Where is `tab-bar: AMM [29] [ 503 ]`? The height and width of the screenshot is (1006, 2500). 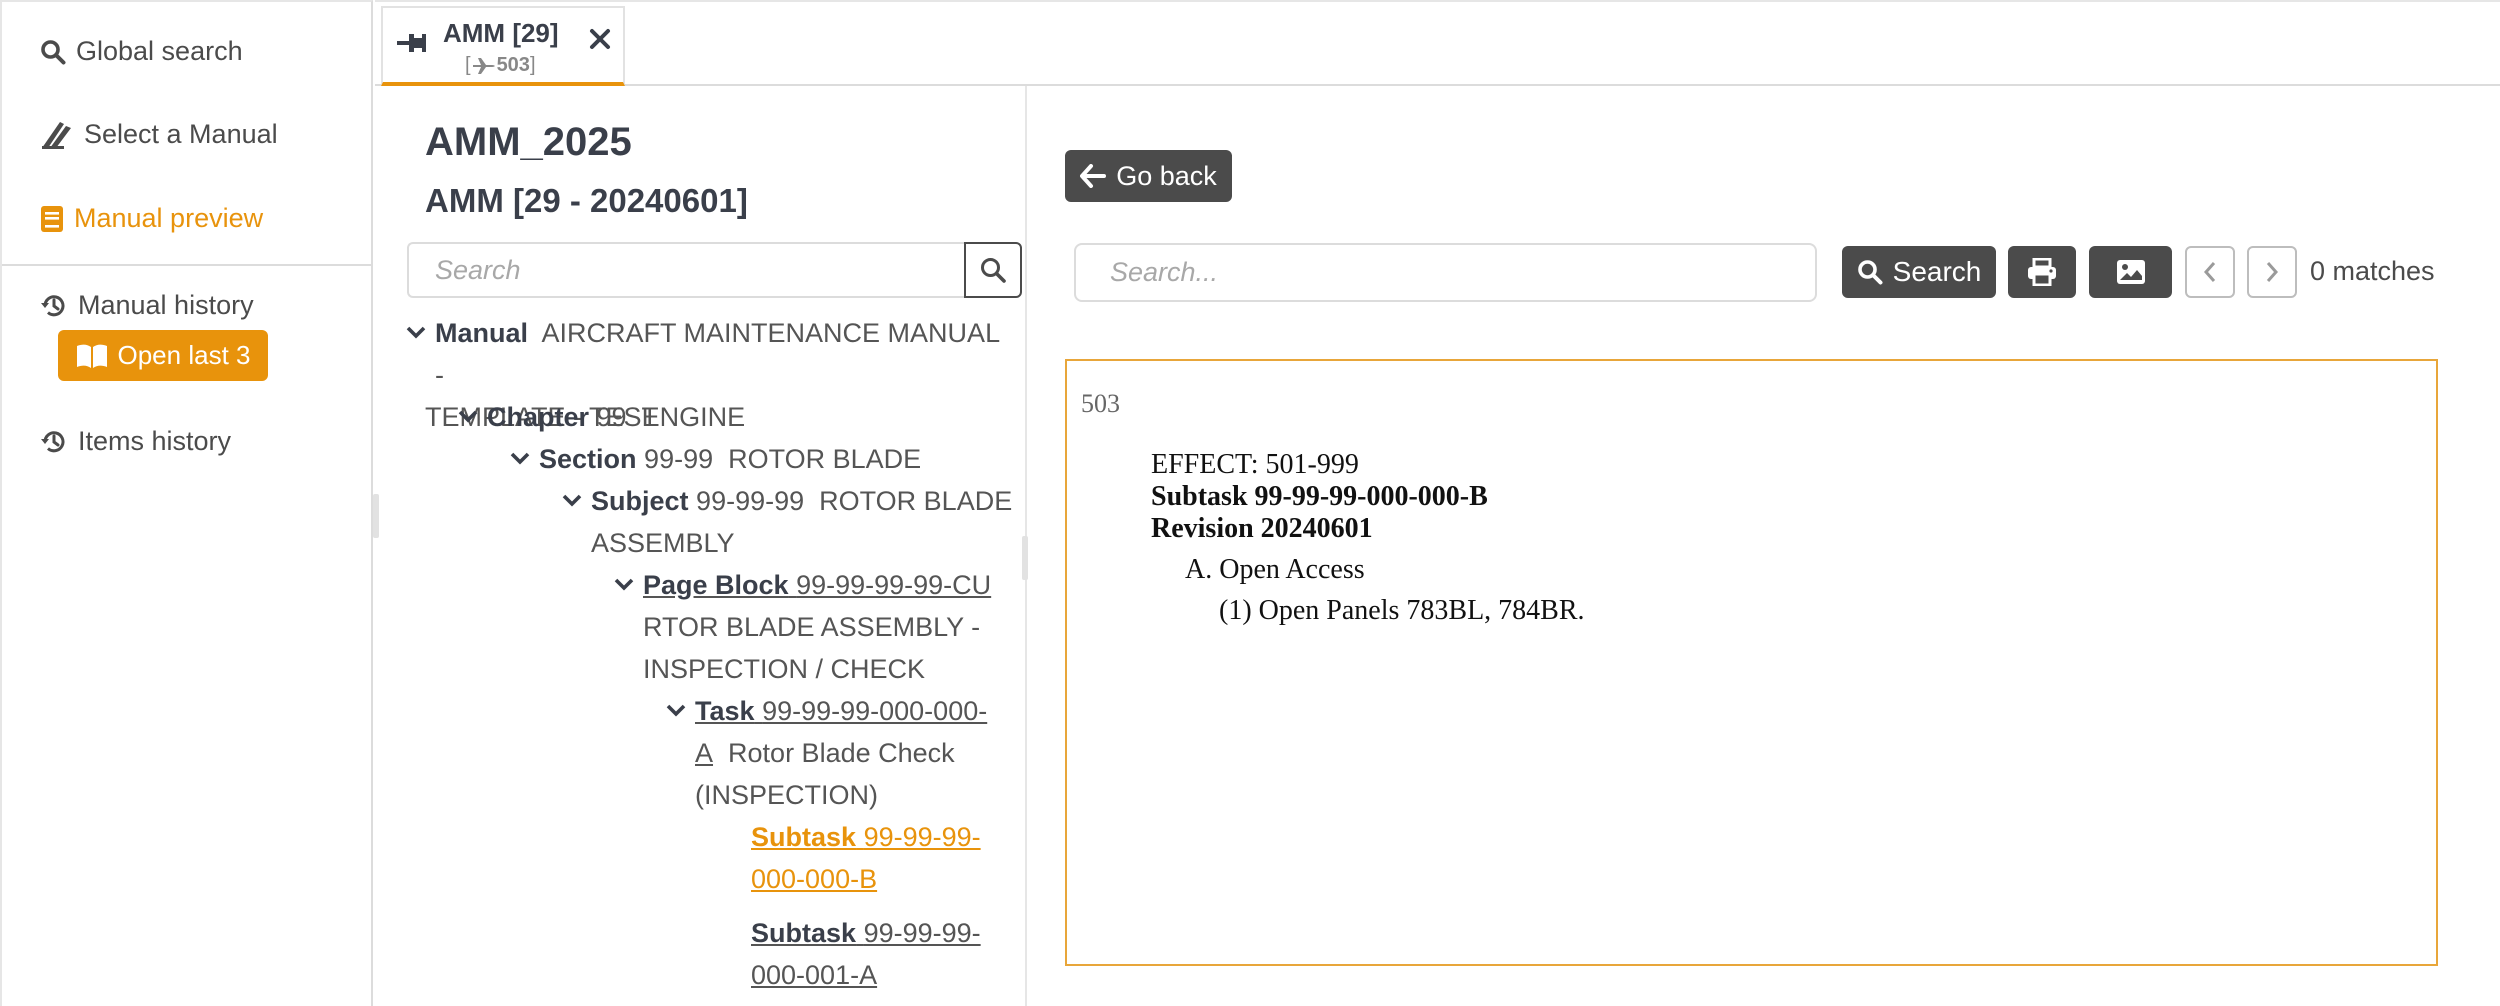 tab-bar: AMM [29] [ 503 ] is located at coordinates (1437, 43).